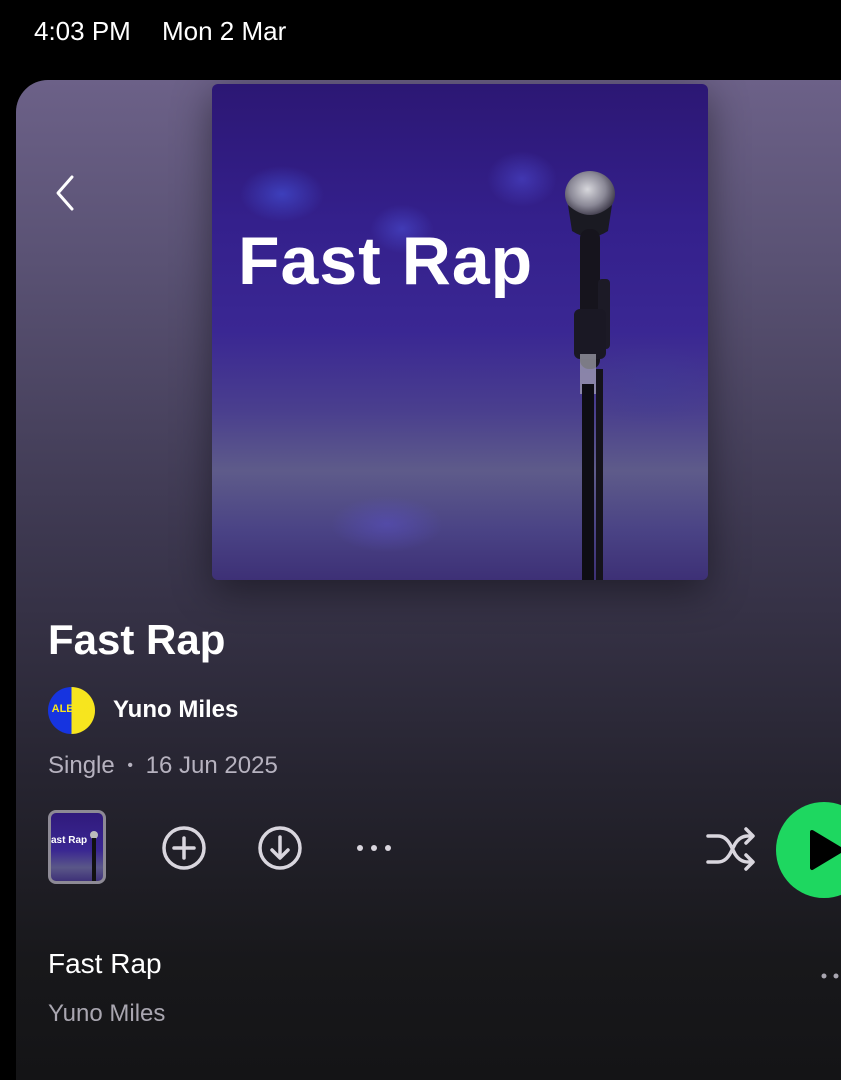 This screenshot has height=1080, width=841. Describe the element at coordinates (137, 639) in the screenshot. I see `track-title: Fast Rap` at that location.